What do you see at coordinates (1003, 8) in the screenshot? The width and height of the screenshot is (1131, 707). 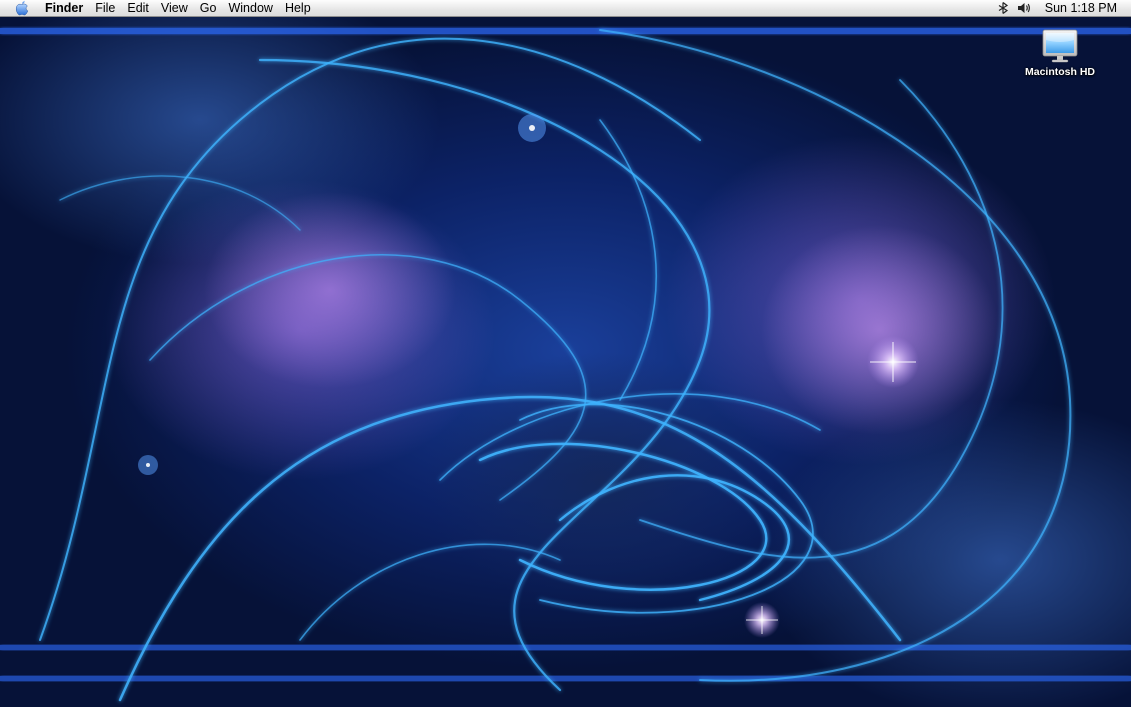 I see `bluetooth-icon` at bounding box center [1003, 8].